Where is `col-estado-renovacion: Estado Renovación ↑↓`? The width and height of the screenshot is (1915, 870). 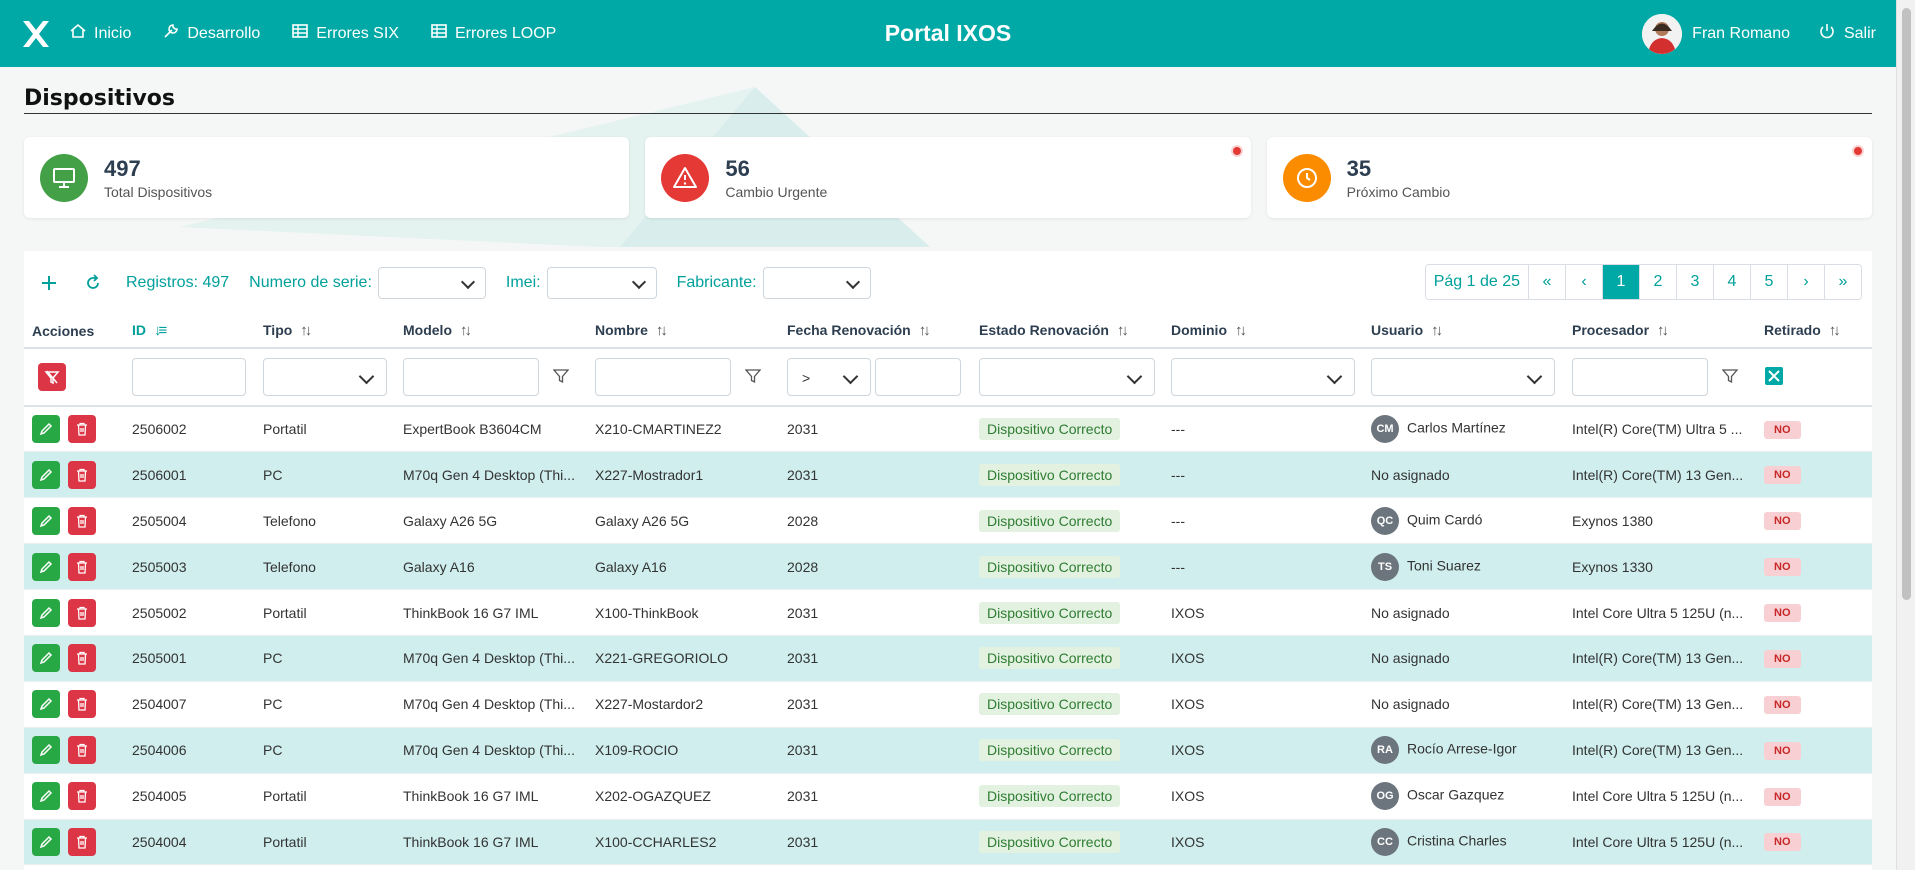 col-estado-renovacion: Estado Renovación ↑↓ is located at coordinates (1067, 331).